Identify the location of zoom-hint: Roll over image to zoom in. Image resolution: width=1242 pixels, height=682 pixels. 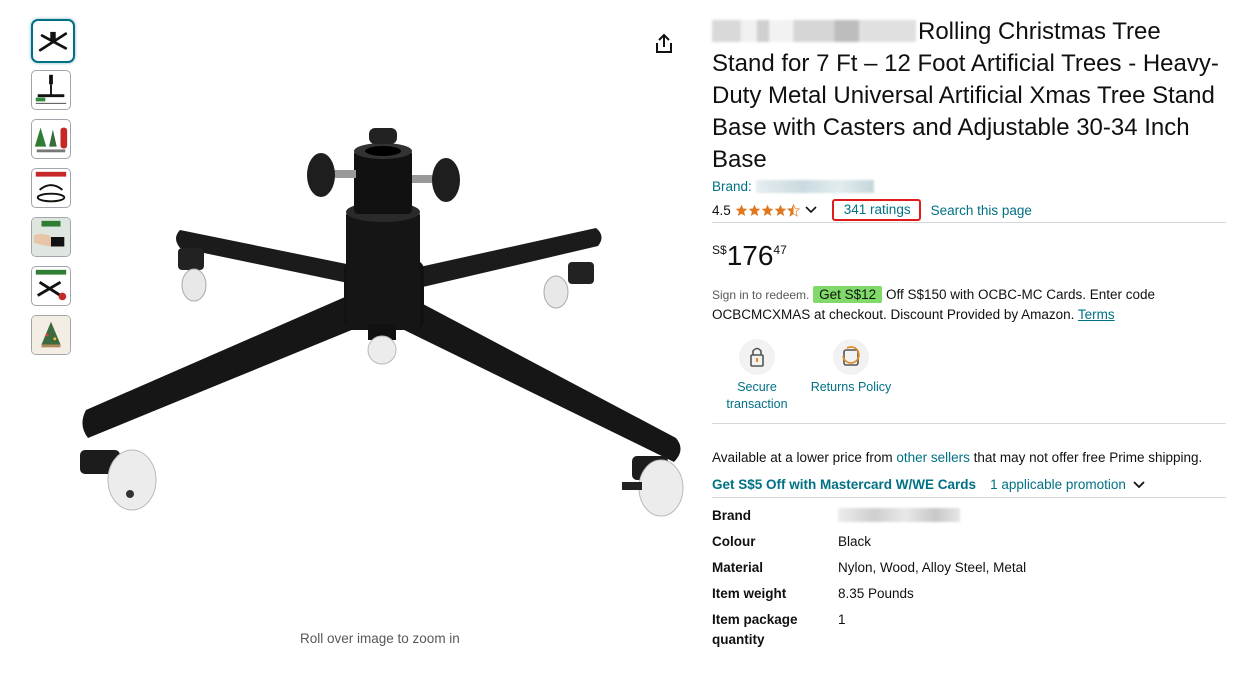
(380, 638).